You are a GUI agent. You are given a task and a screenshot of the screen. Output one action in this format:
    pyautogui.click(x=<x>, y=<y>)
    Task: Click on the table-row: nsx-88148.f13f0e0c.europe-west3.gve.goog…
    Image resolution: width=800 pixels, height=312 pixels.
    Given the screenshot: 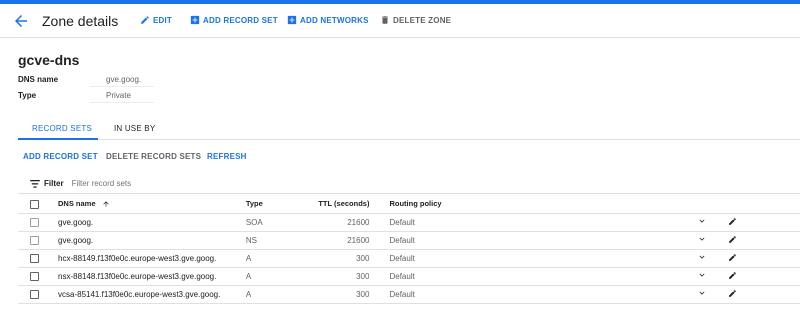 What is the action you would take?
    pyautogui.click(x=409, y=276)
    